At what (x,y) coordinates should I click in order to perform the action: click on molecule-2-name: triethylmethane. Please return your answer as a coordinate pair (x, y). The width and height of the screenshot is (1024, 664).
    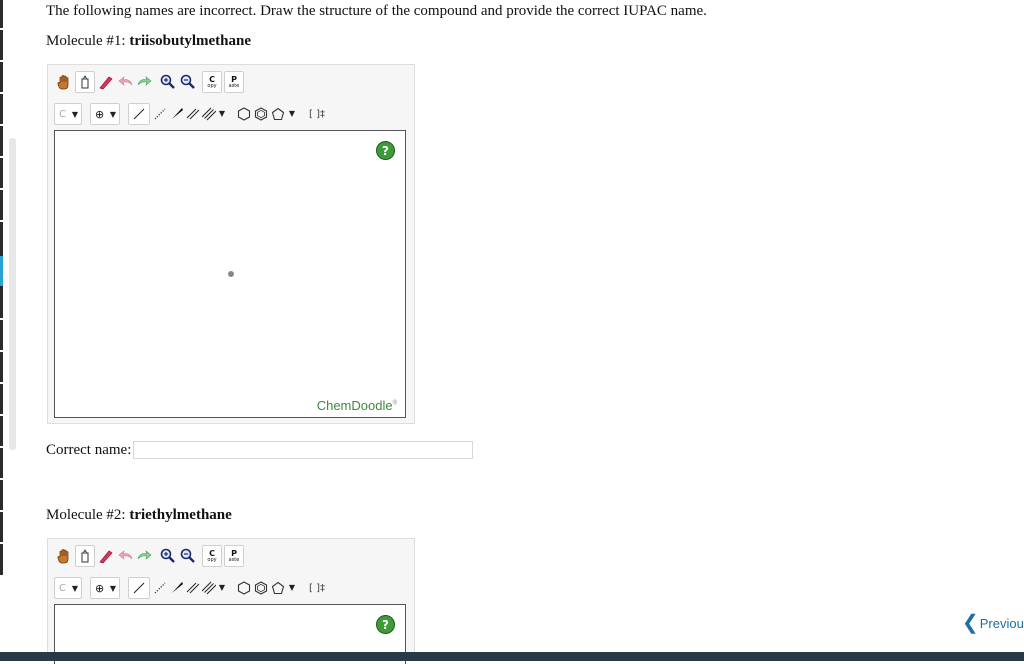
    Looking at the image, I should click on (180, 515).